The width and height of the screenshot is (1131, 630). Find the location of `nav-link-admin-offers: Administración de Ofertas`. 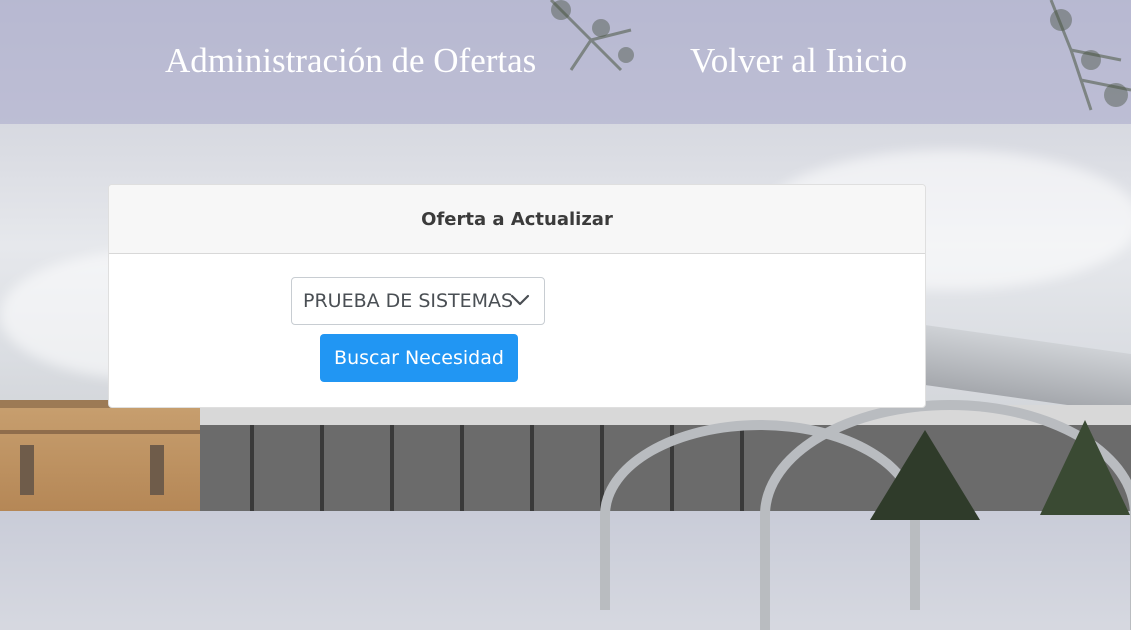

nav-link-admin-offers: Administración de Ofertas is located at coordinates (350, 61).